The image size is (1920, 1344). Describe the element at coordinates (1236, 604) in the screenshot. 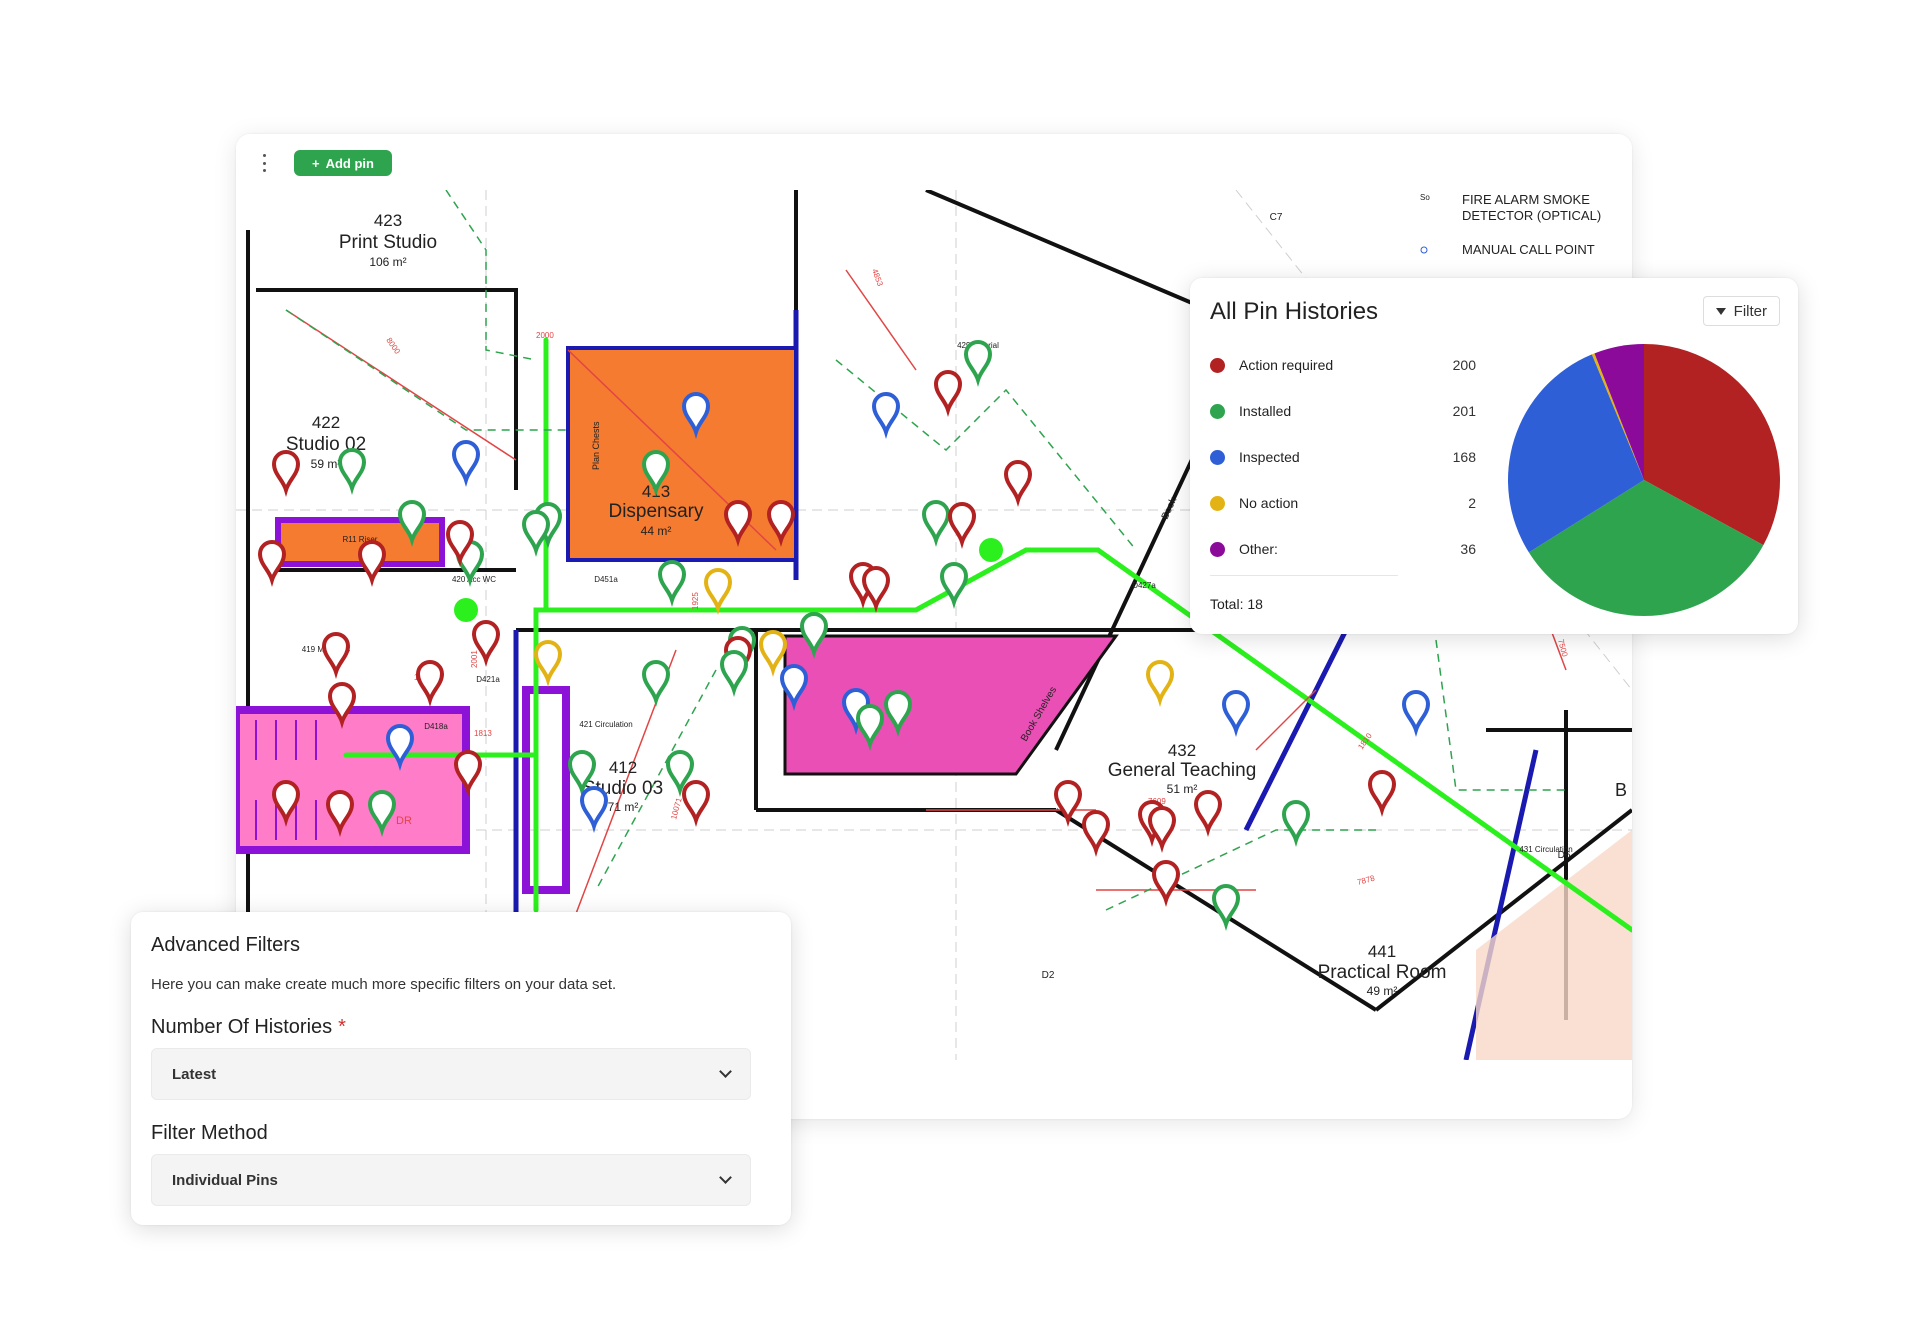

I see `total-count: Total: 18` at that location.